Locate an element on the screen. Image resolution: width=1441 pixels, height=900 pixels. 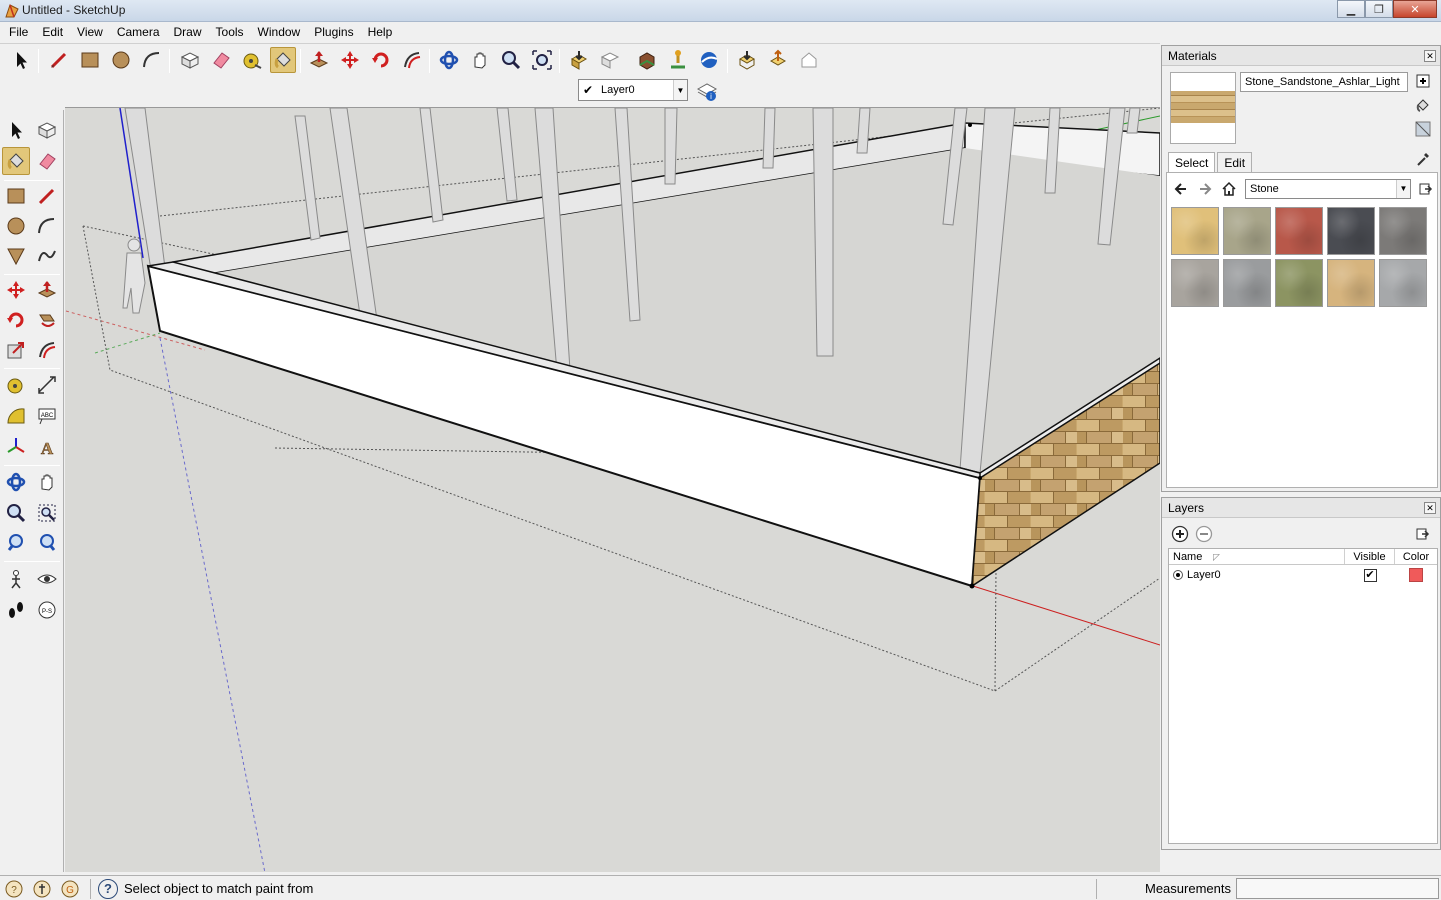
tape-measure-icon is located at coordinates (252, 60).